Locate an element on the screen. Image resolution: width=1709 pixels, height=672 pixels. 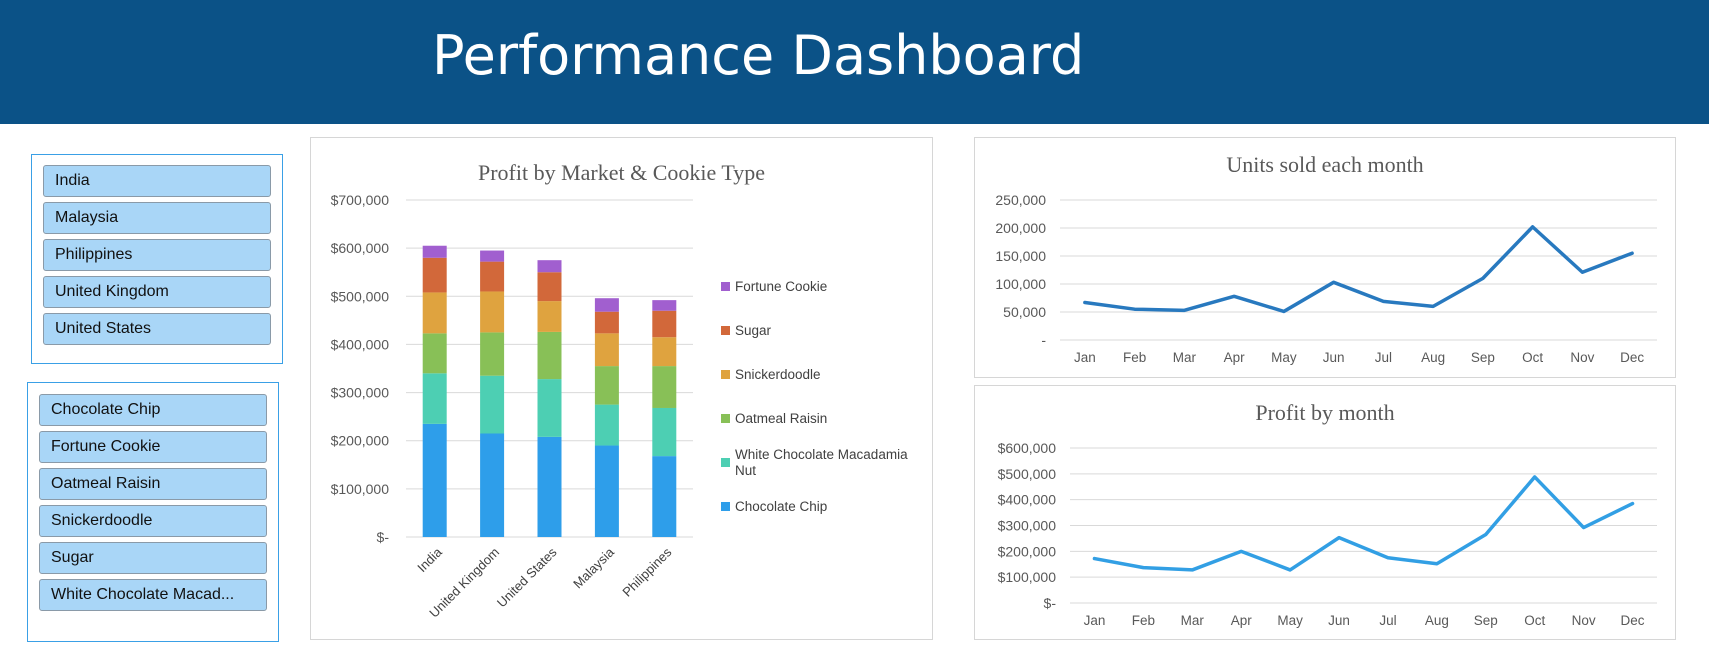
bar-segment-philippines-oatmeal-raisin is located at coordinates (664, 387).